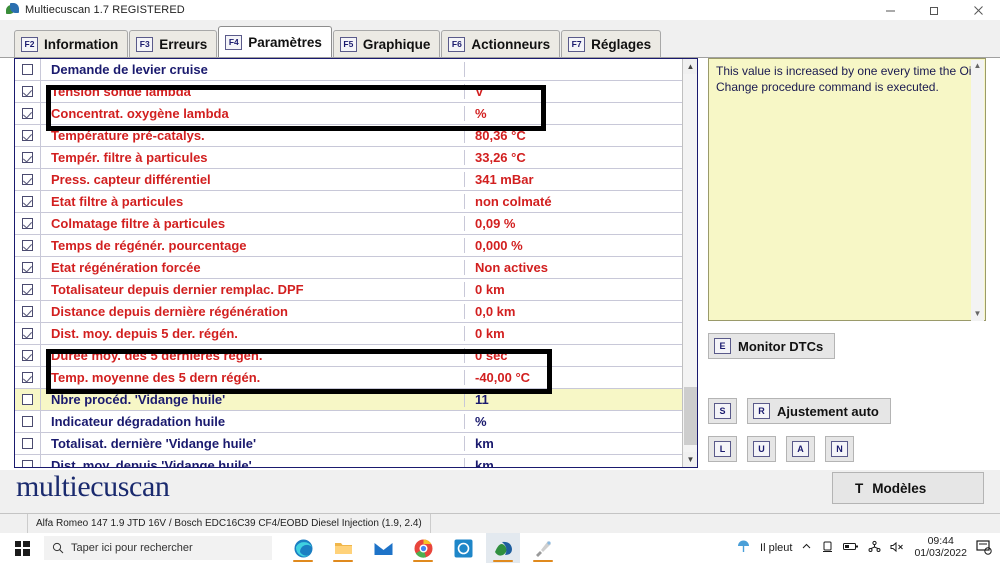 The height and width of the screenshot is (563, 1000). What do you see at coordinates (463, 548) in the screenshot?
I see `blue-app-icon` at bounding box center [463, 548].